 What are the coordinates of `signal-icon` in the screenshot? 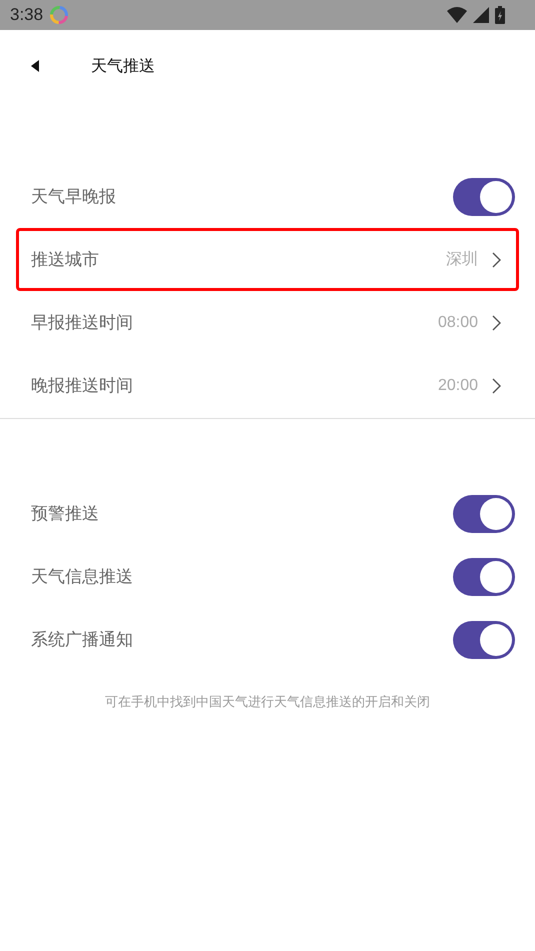 It's located at (481, 15).